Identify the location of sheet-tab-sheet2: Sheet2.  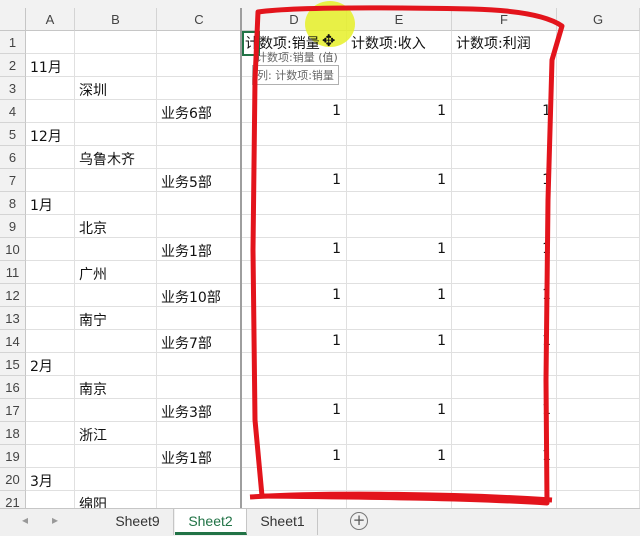
(211, 522).